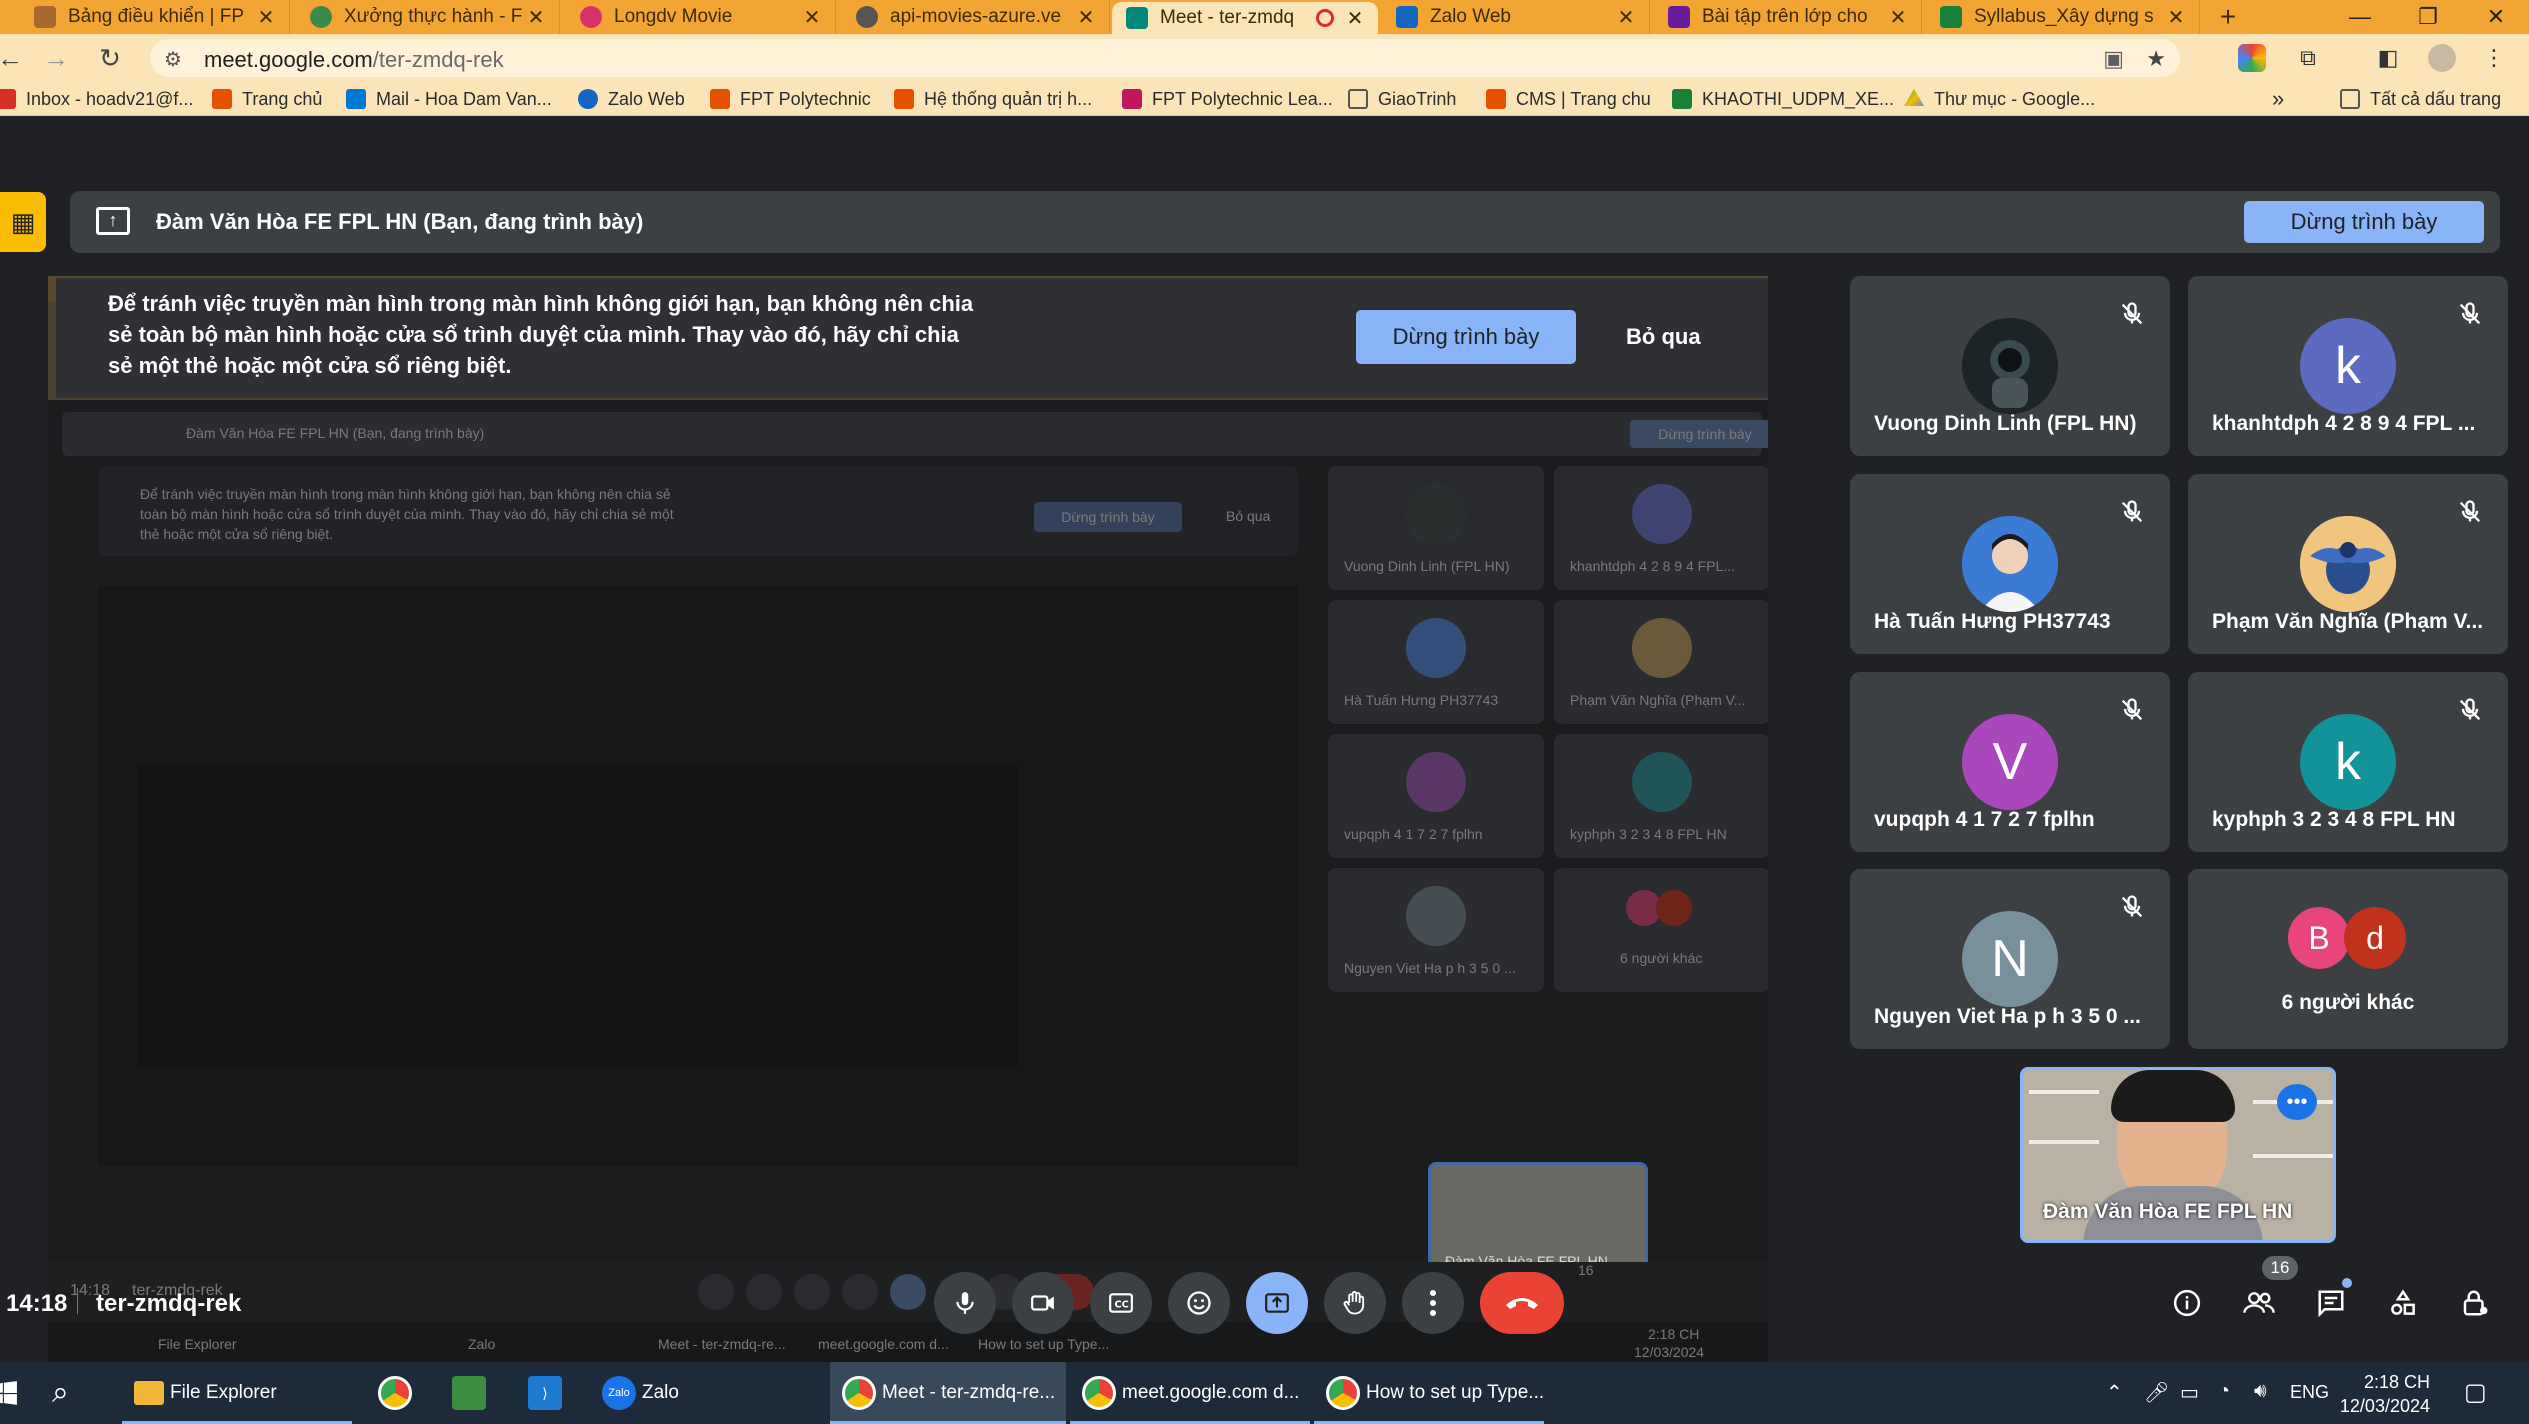  What do you see at coordinates (2380, 1394) in the screenshot?
I see `system-clock: 2:18 CH 12/03/2024` at bounding box center [2380, 1394].